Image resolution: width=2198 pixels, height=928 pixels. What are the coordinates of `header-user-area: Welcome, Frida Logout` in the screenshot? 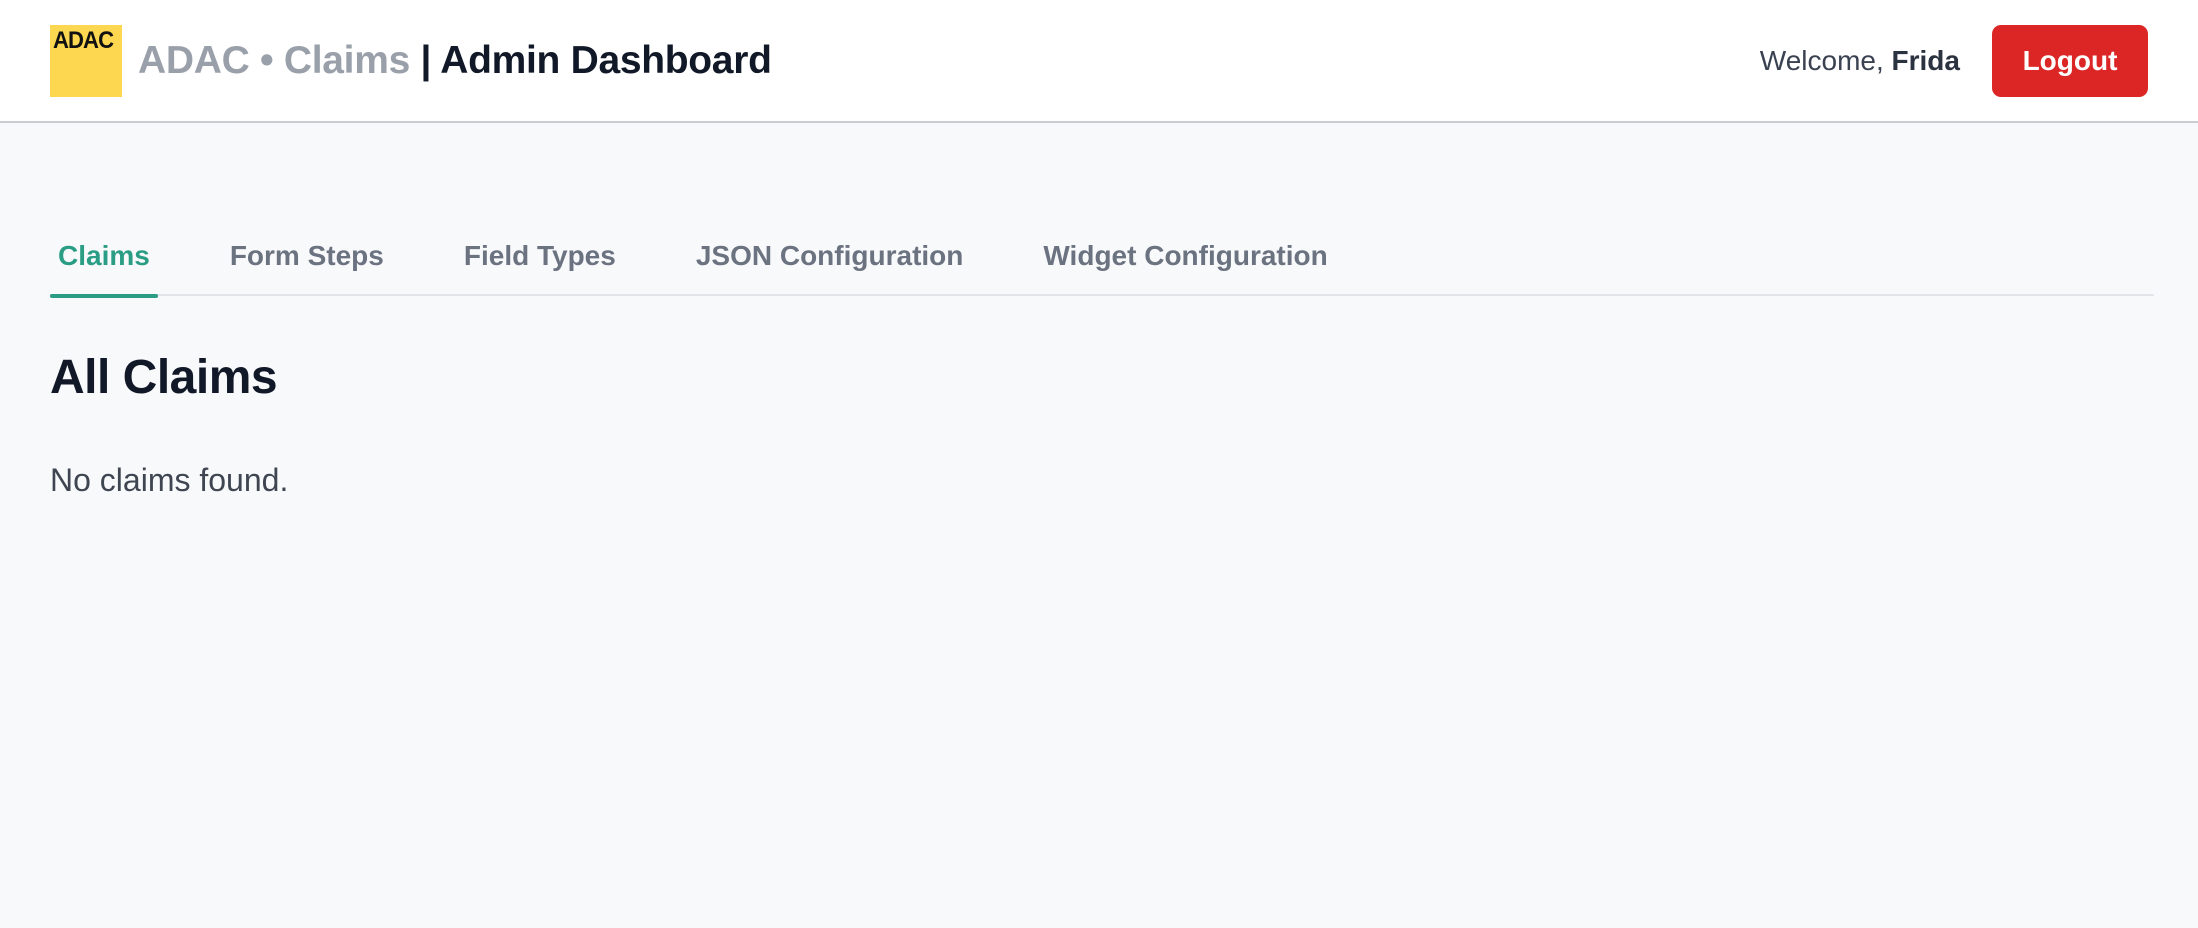 It's located at (1954, 60).